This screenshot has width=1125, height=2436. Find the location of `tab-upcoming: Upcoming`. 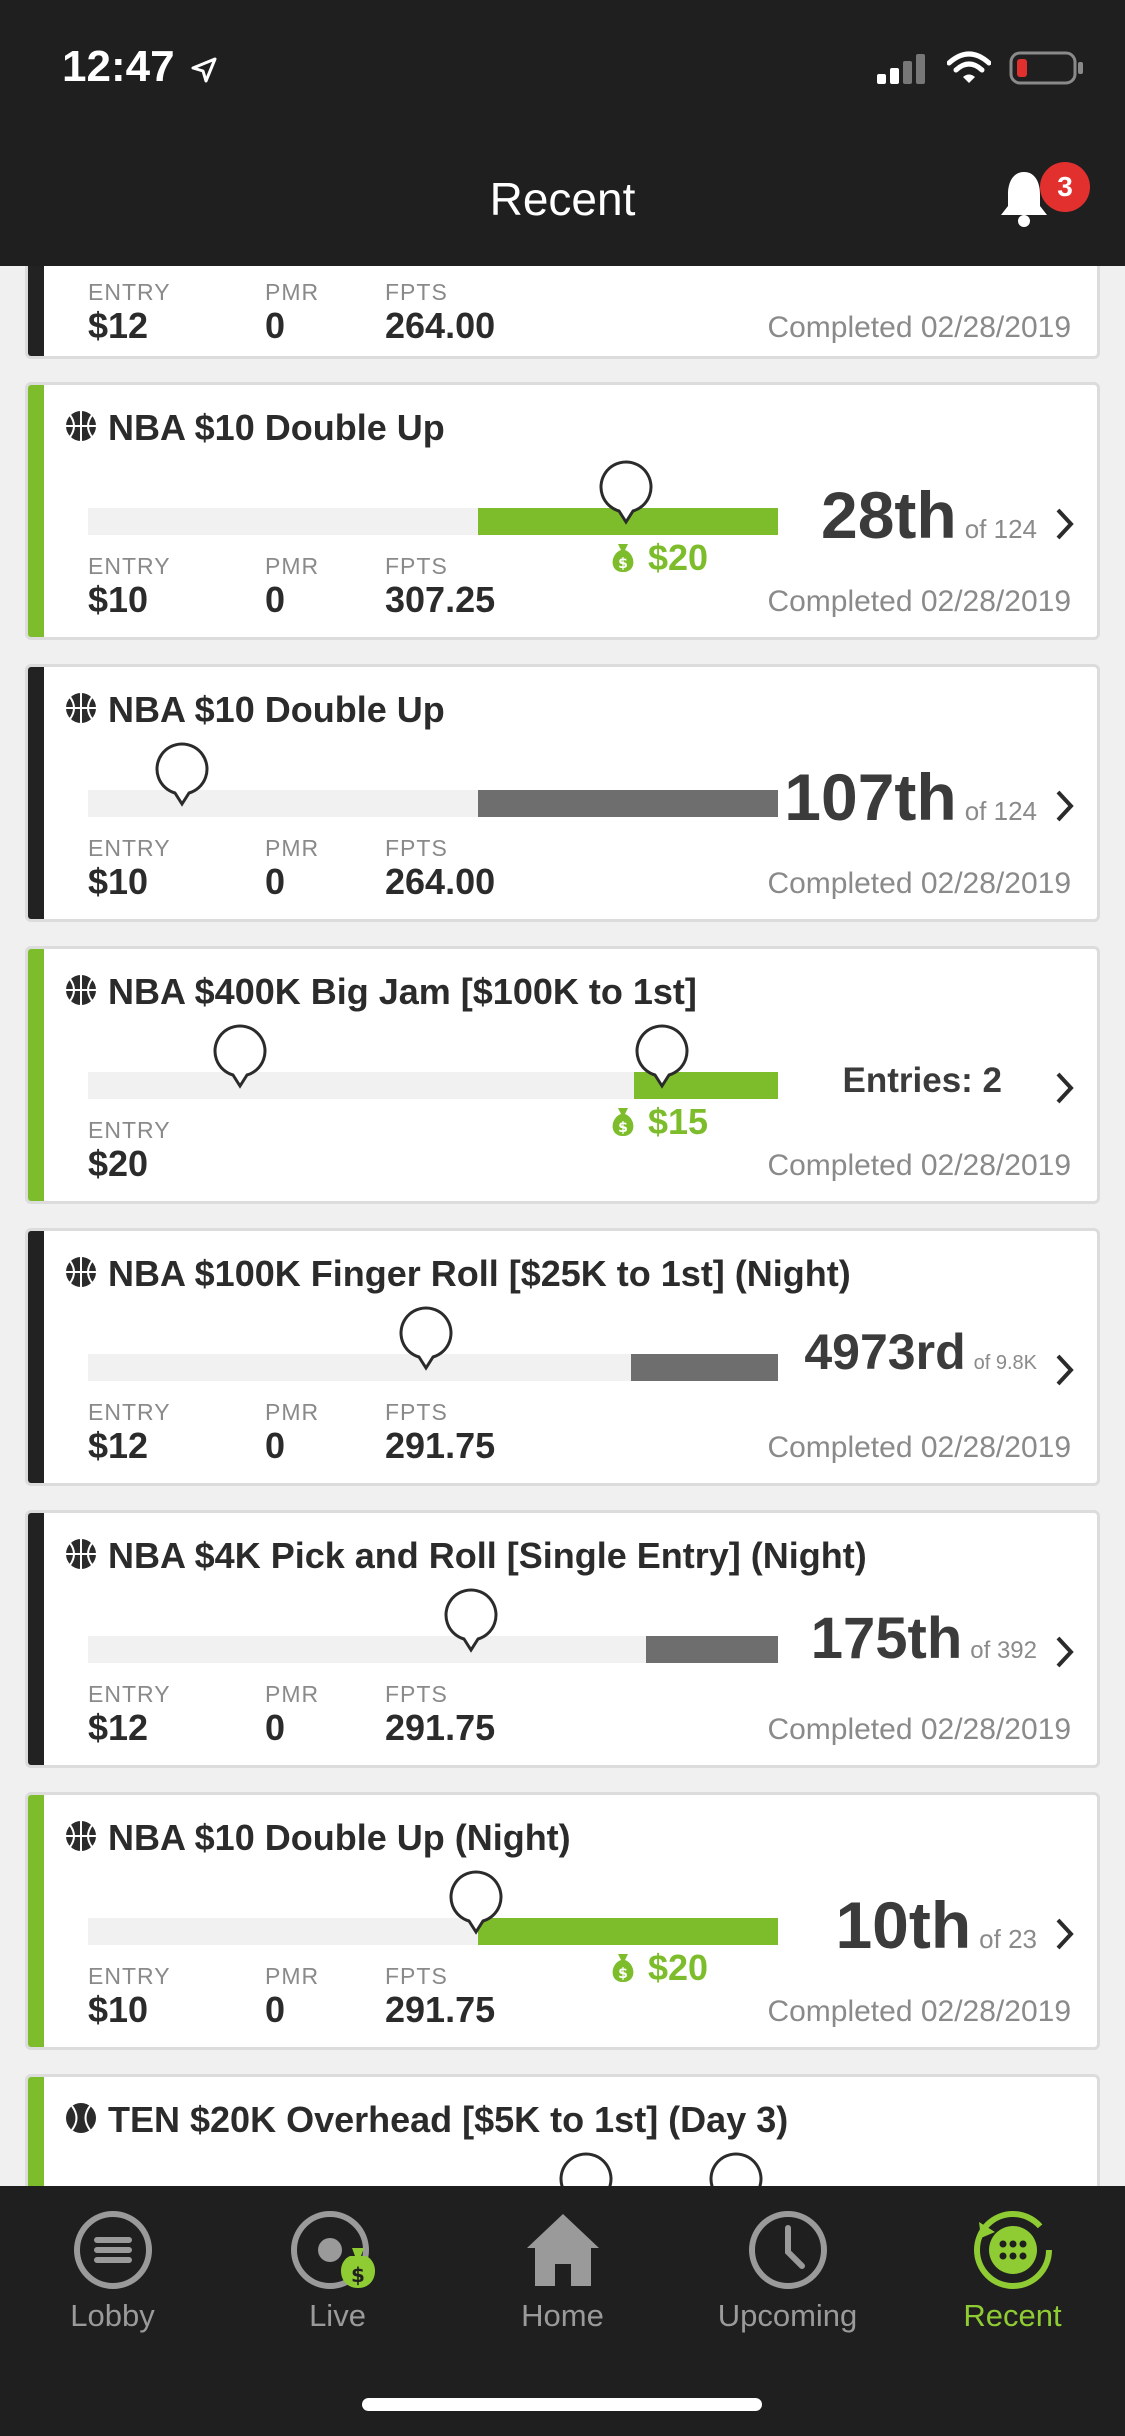

tab-upcoming: Upcoming is located at coordinates (787, 2271).